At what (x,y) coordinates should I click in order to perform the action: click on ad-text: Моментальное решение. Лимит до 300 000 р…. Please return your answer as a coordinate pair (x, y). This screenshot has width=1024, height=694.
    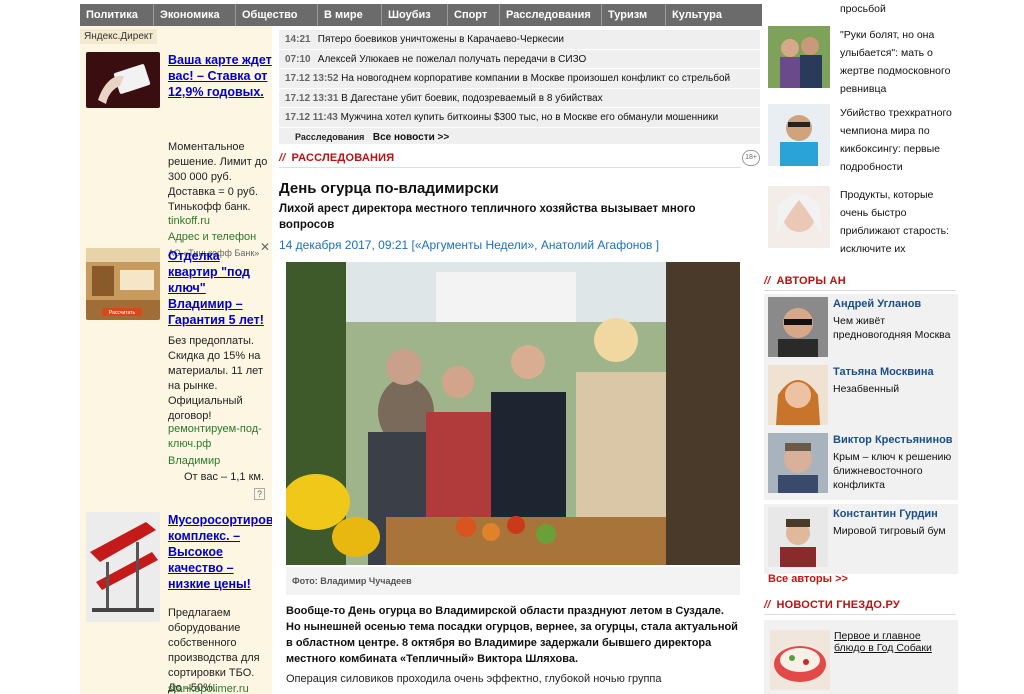
    Looking at the image, I should click on (218, 177).